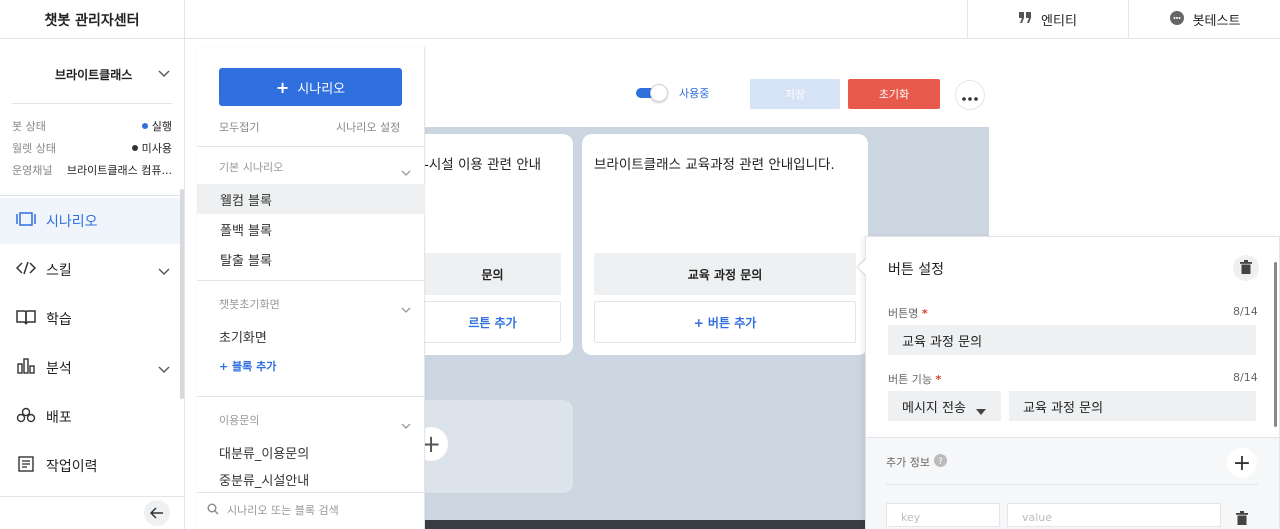 This screenshot has height=529, width=1280. Describe the element at coordinates (29, 126) in the screenshot. I see `bot-status-label: 봇 상태` at that location.